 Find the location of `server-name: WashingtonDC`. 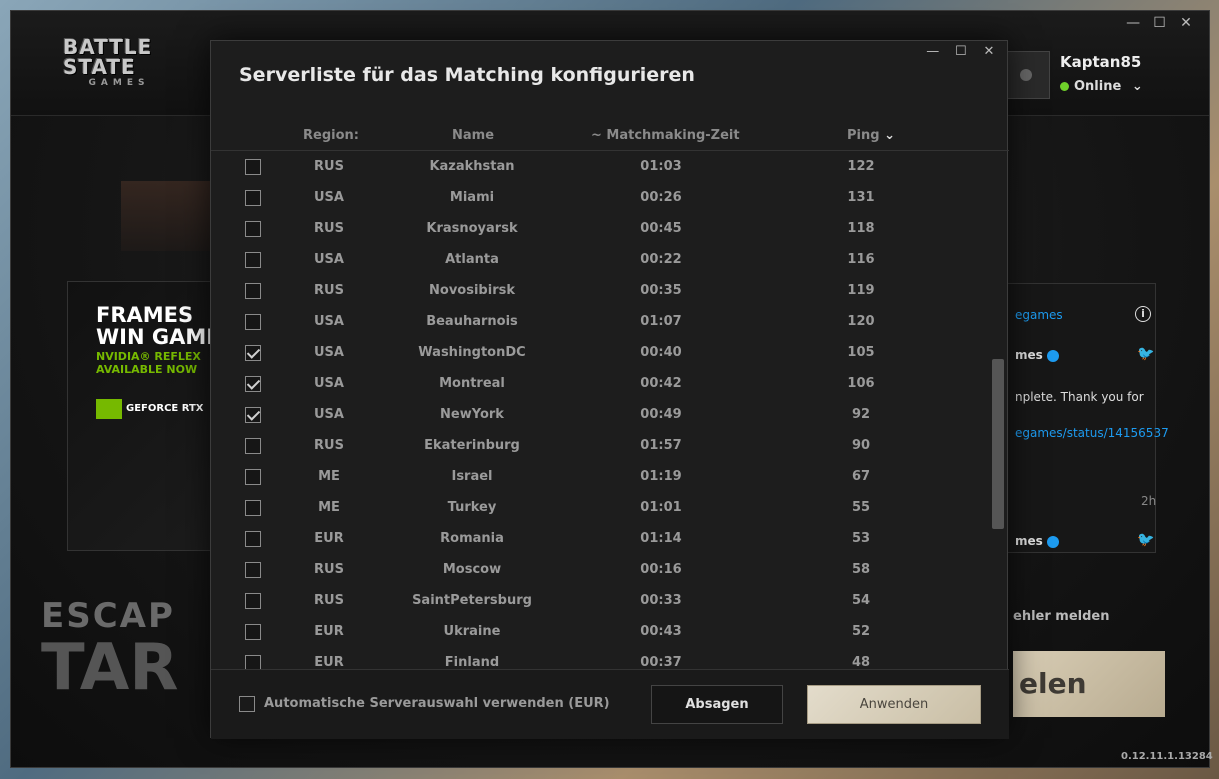

server-name: WashingtonDC is located at coordinates (472, 352).